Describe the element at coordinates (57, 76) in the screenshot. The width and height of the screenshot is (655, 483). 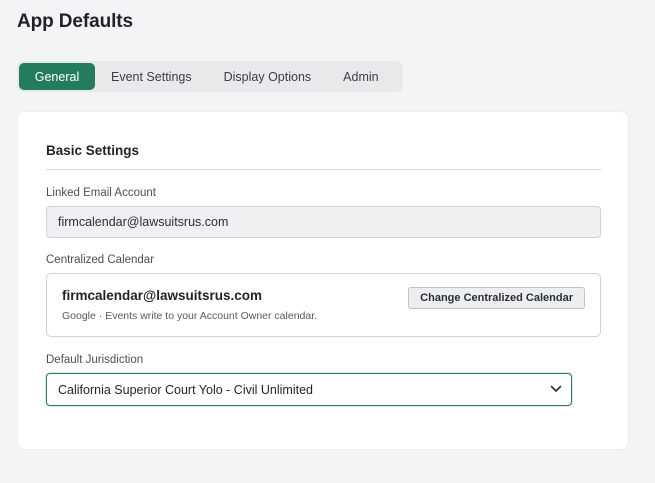
I see `tab-general: General` at that location.